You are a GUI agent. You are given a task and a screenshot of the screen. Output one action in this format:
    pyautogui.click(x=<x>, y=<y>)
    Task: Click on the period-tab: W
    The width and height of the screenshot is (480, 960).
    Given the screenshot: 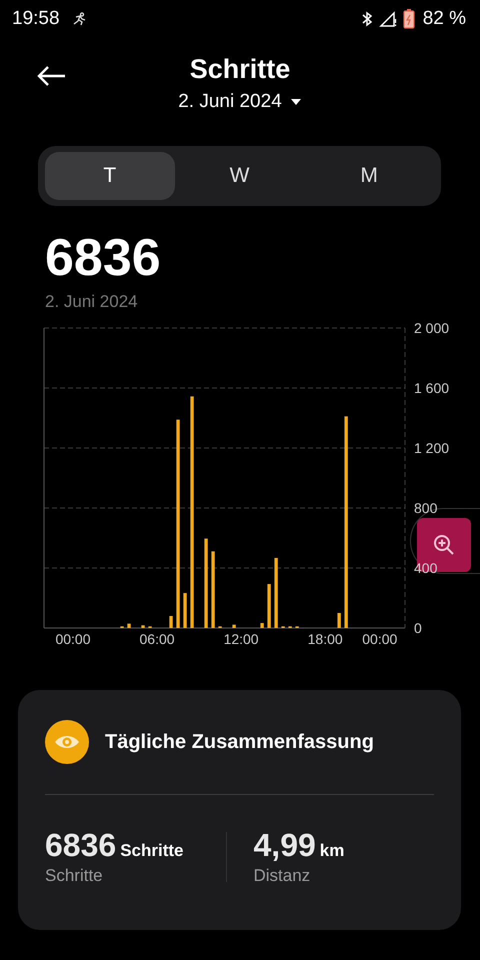 What is the action you would take?
    pyautogui.click(x=239, y=176)
    